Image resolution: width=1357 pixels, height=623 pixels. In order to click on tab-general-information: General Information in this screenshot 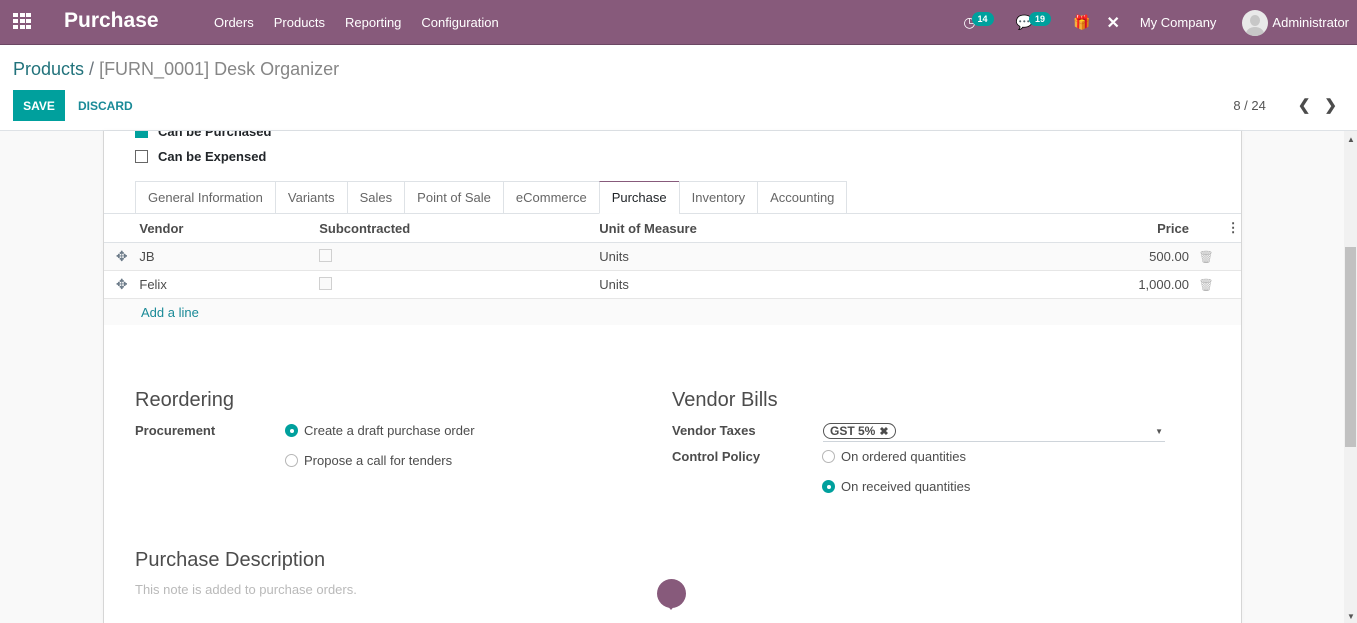, I will do `click(205, 197)`.